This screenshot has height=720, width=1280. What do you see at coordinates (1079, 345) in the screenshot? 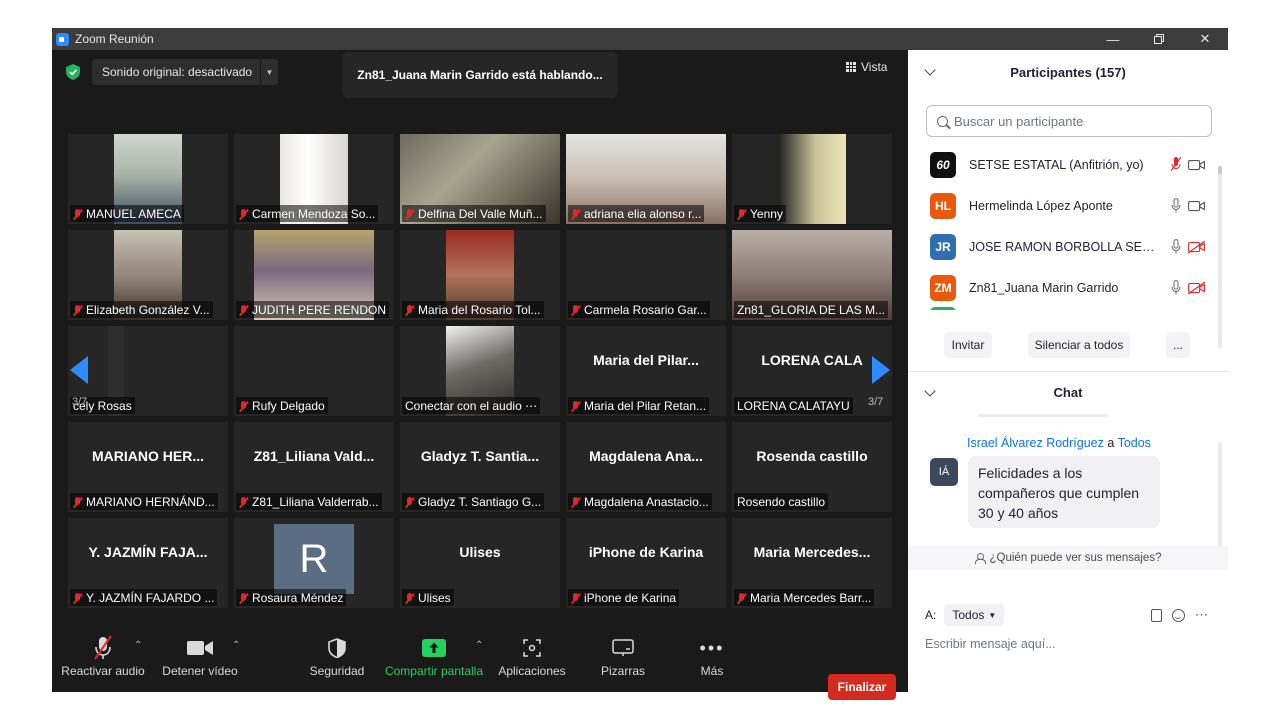
I see `mute-all-button: Silenciar a todos` at bounding box center [1079, 345].